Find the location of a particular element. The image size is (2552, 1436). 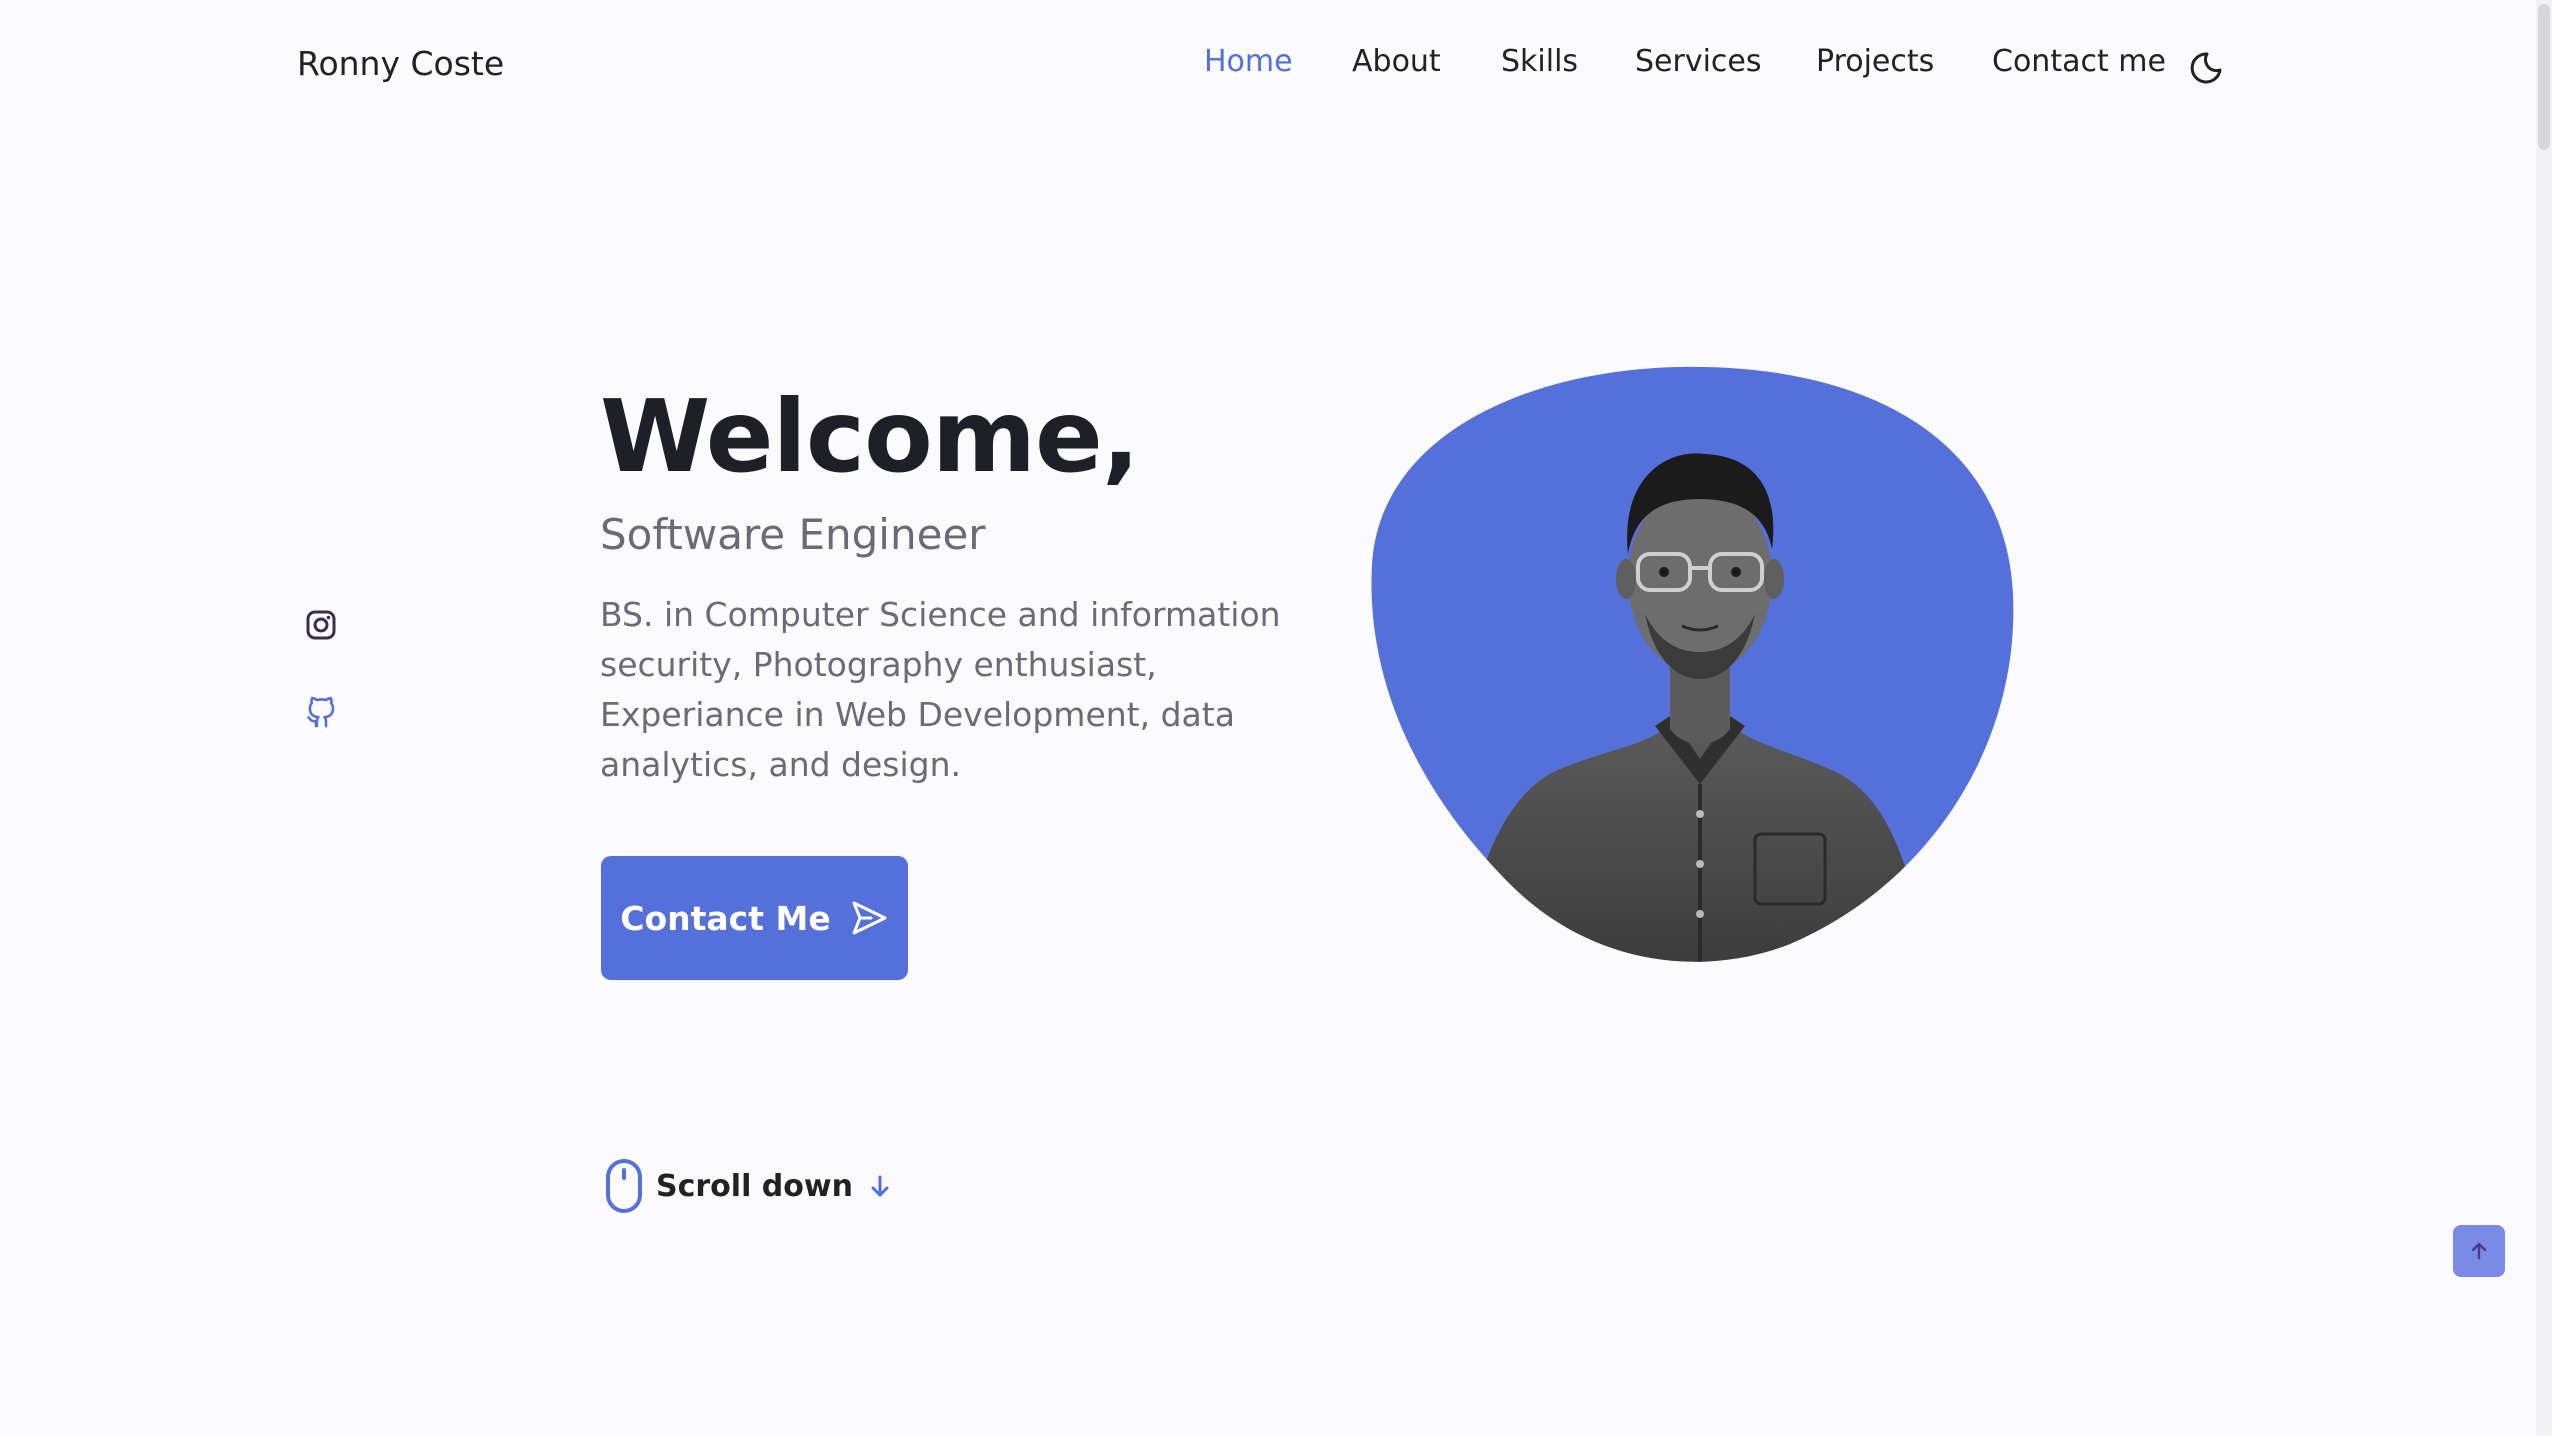

scroll-up-button is located at coordinates (2479, 1251).